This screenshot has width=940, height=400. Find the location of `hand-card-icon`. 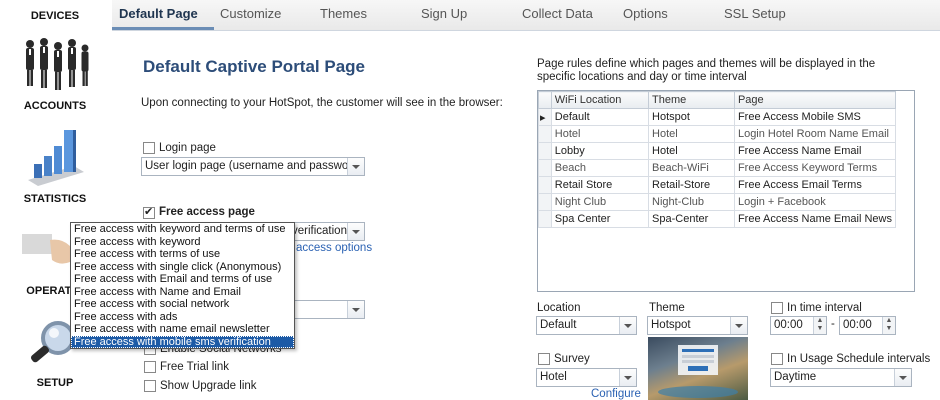

hand-card-icon is located at coordinates (47, 252).